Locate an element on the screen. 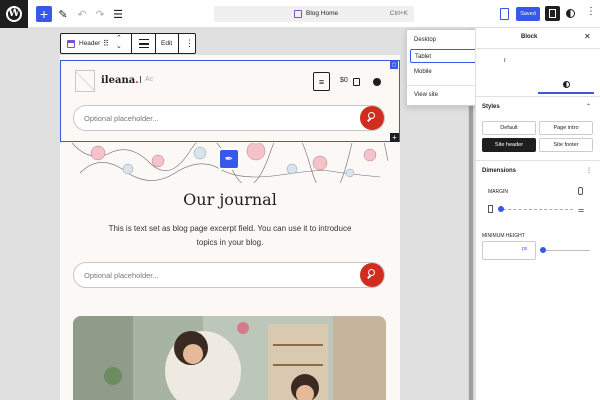 Image resolution: width=600 pixels, height=400 pixels. sidebar-icon is located at coordinates (552, 13).